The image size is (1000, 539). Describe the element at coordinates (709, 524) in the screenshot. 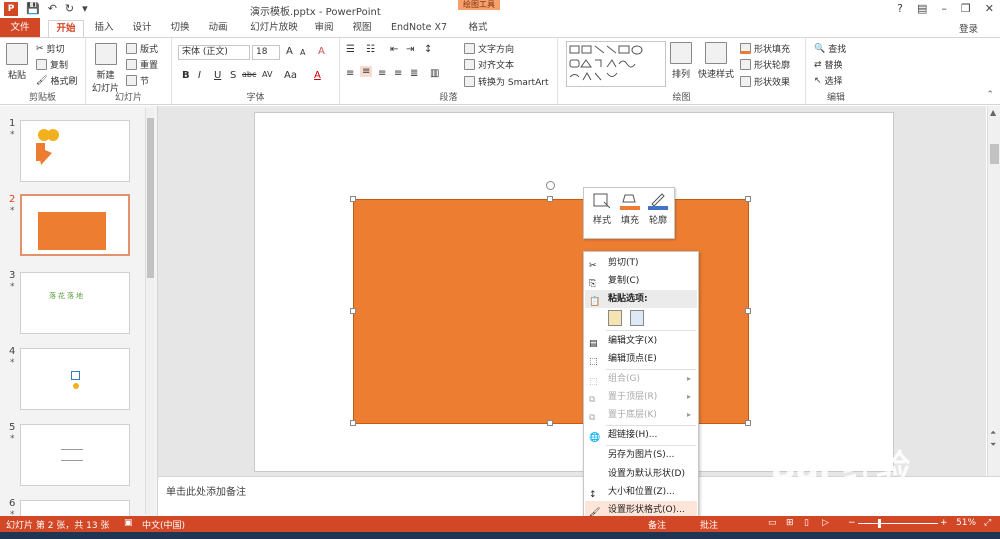

I see `comments-toggle: 批注` at that location.